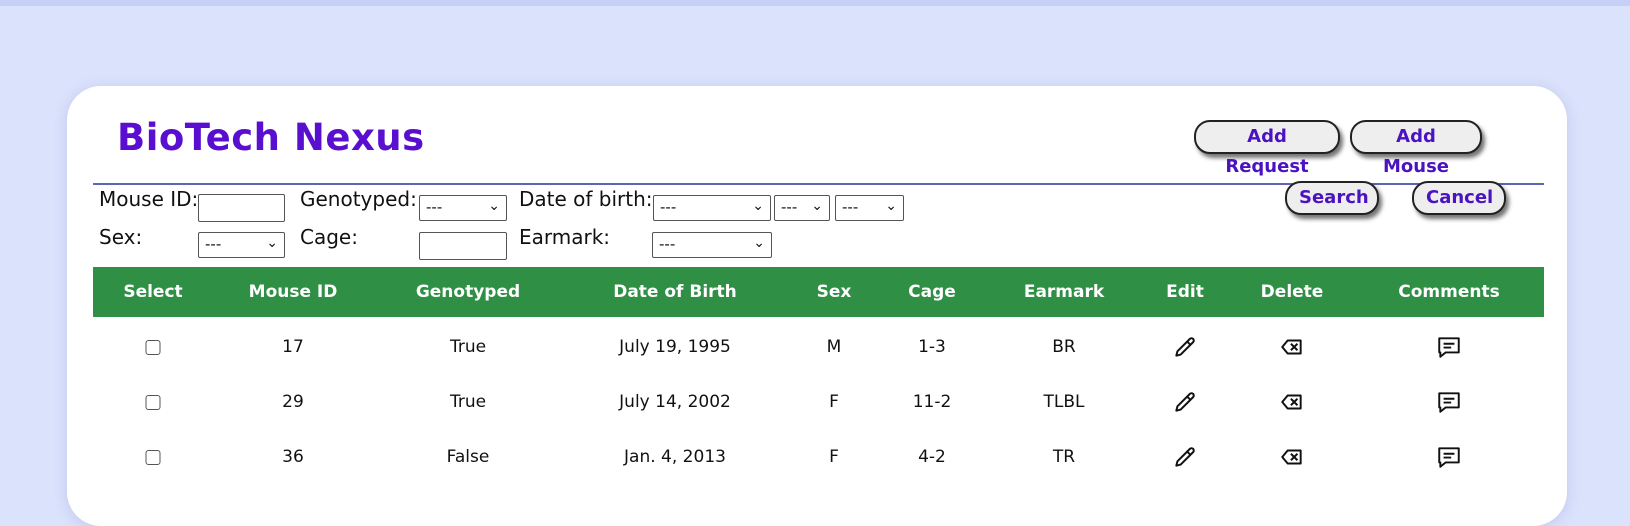 The image size is (1630, 526). What do you see at coordinates (712, 245) in the screenshot?
I see `earmark-select: --- ⌄` at bounding box center [712, 245].